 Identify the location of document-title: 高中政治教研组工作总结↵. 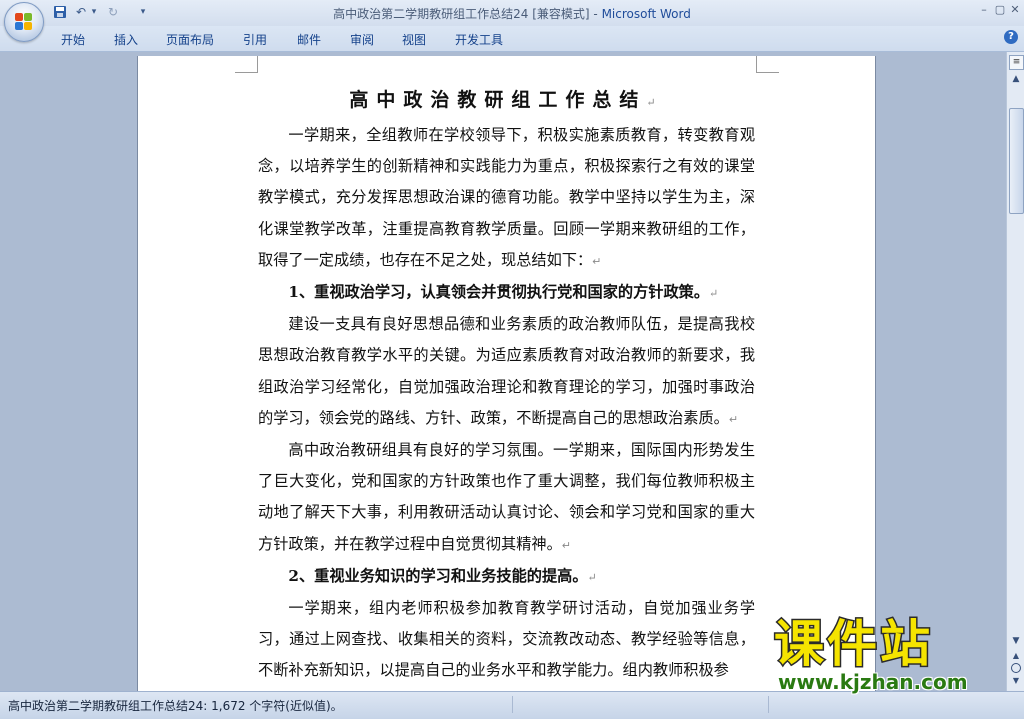
(506, 100).